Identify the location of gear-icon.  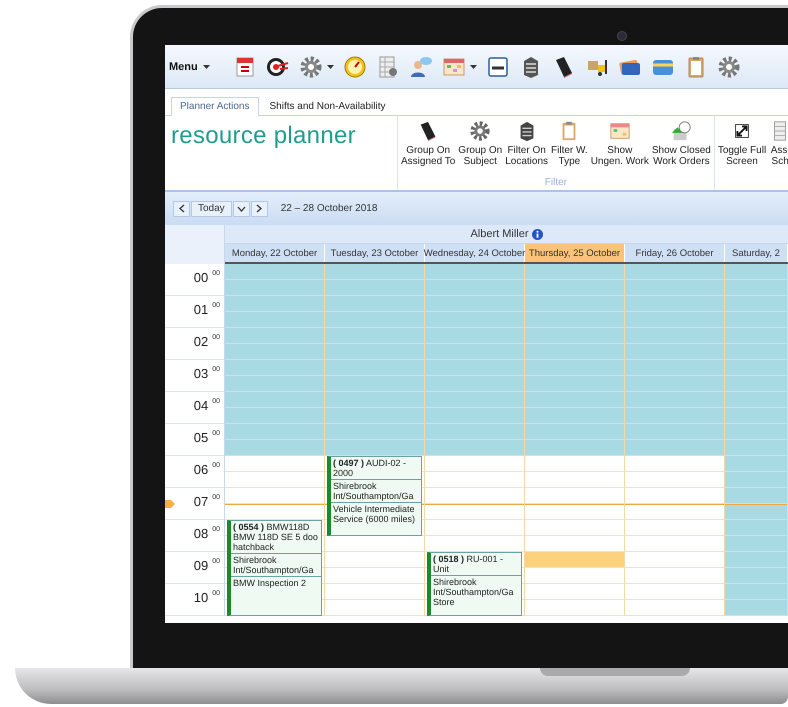
(310, 66).